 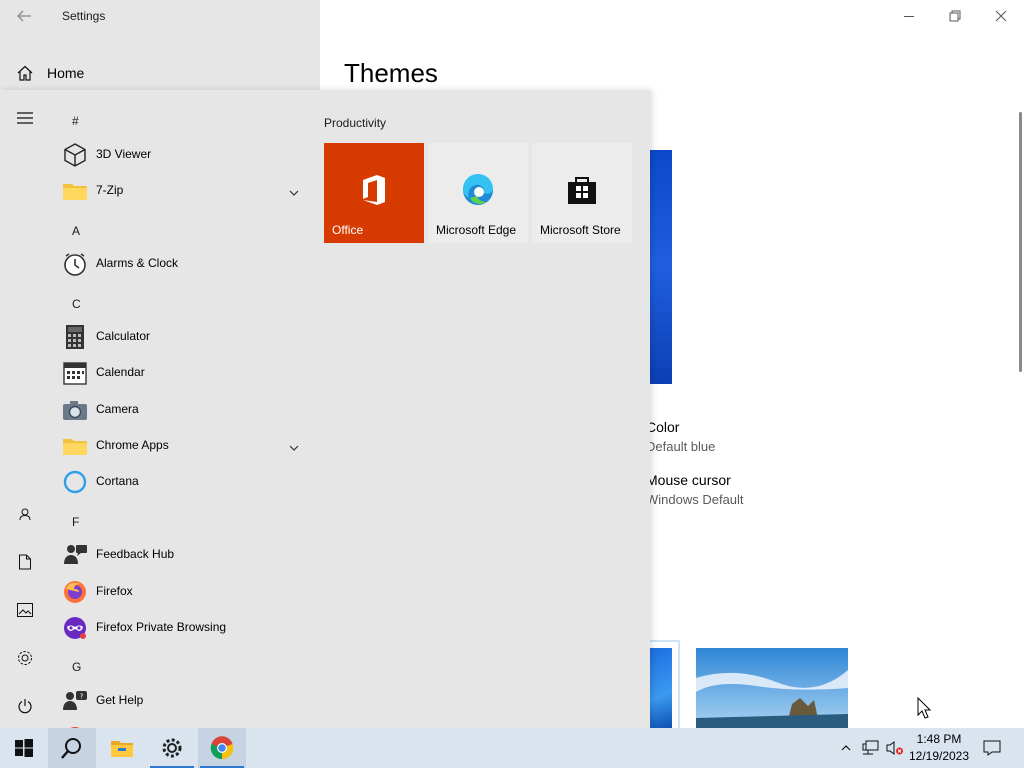 I want to click on chrome-icon, so click(x=222, y=748).